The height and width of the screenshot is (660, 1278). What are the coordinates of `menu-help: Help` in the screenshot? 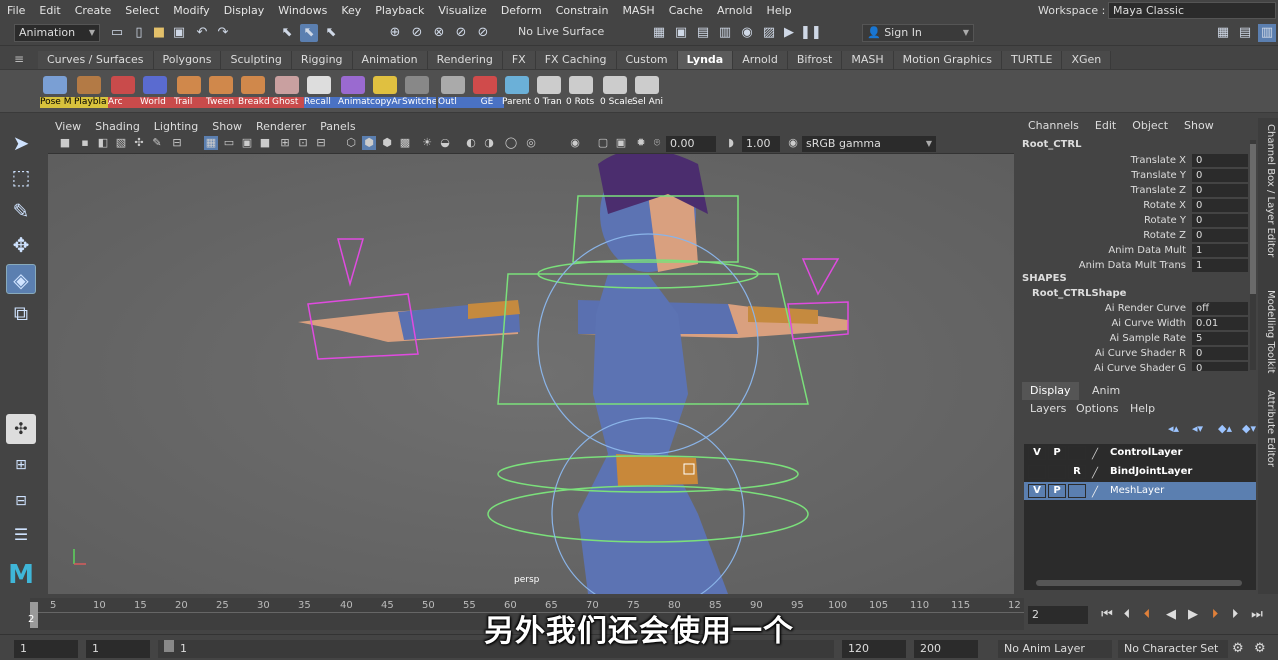 It's located at (779, 10).